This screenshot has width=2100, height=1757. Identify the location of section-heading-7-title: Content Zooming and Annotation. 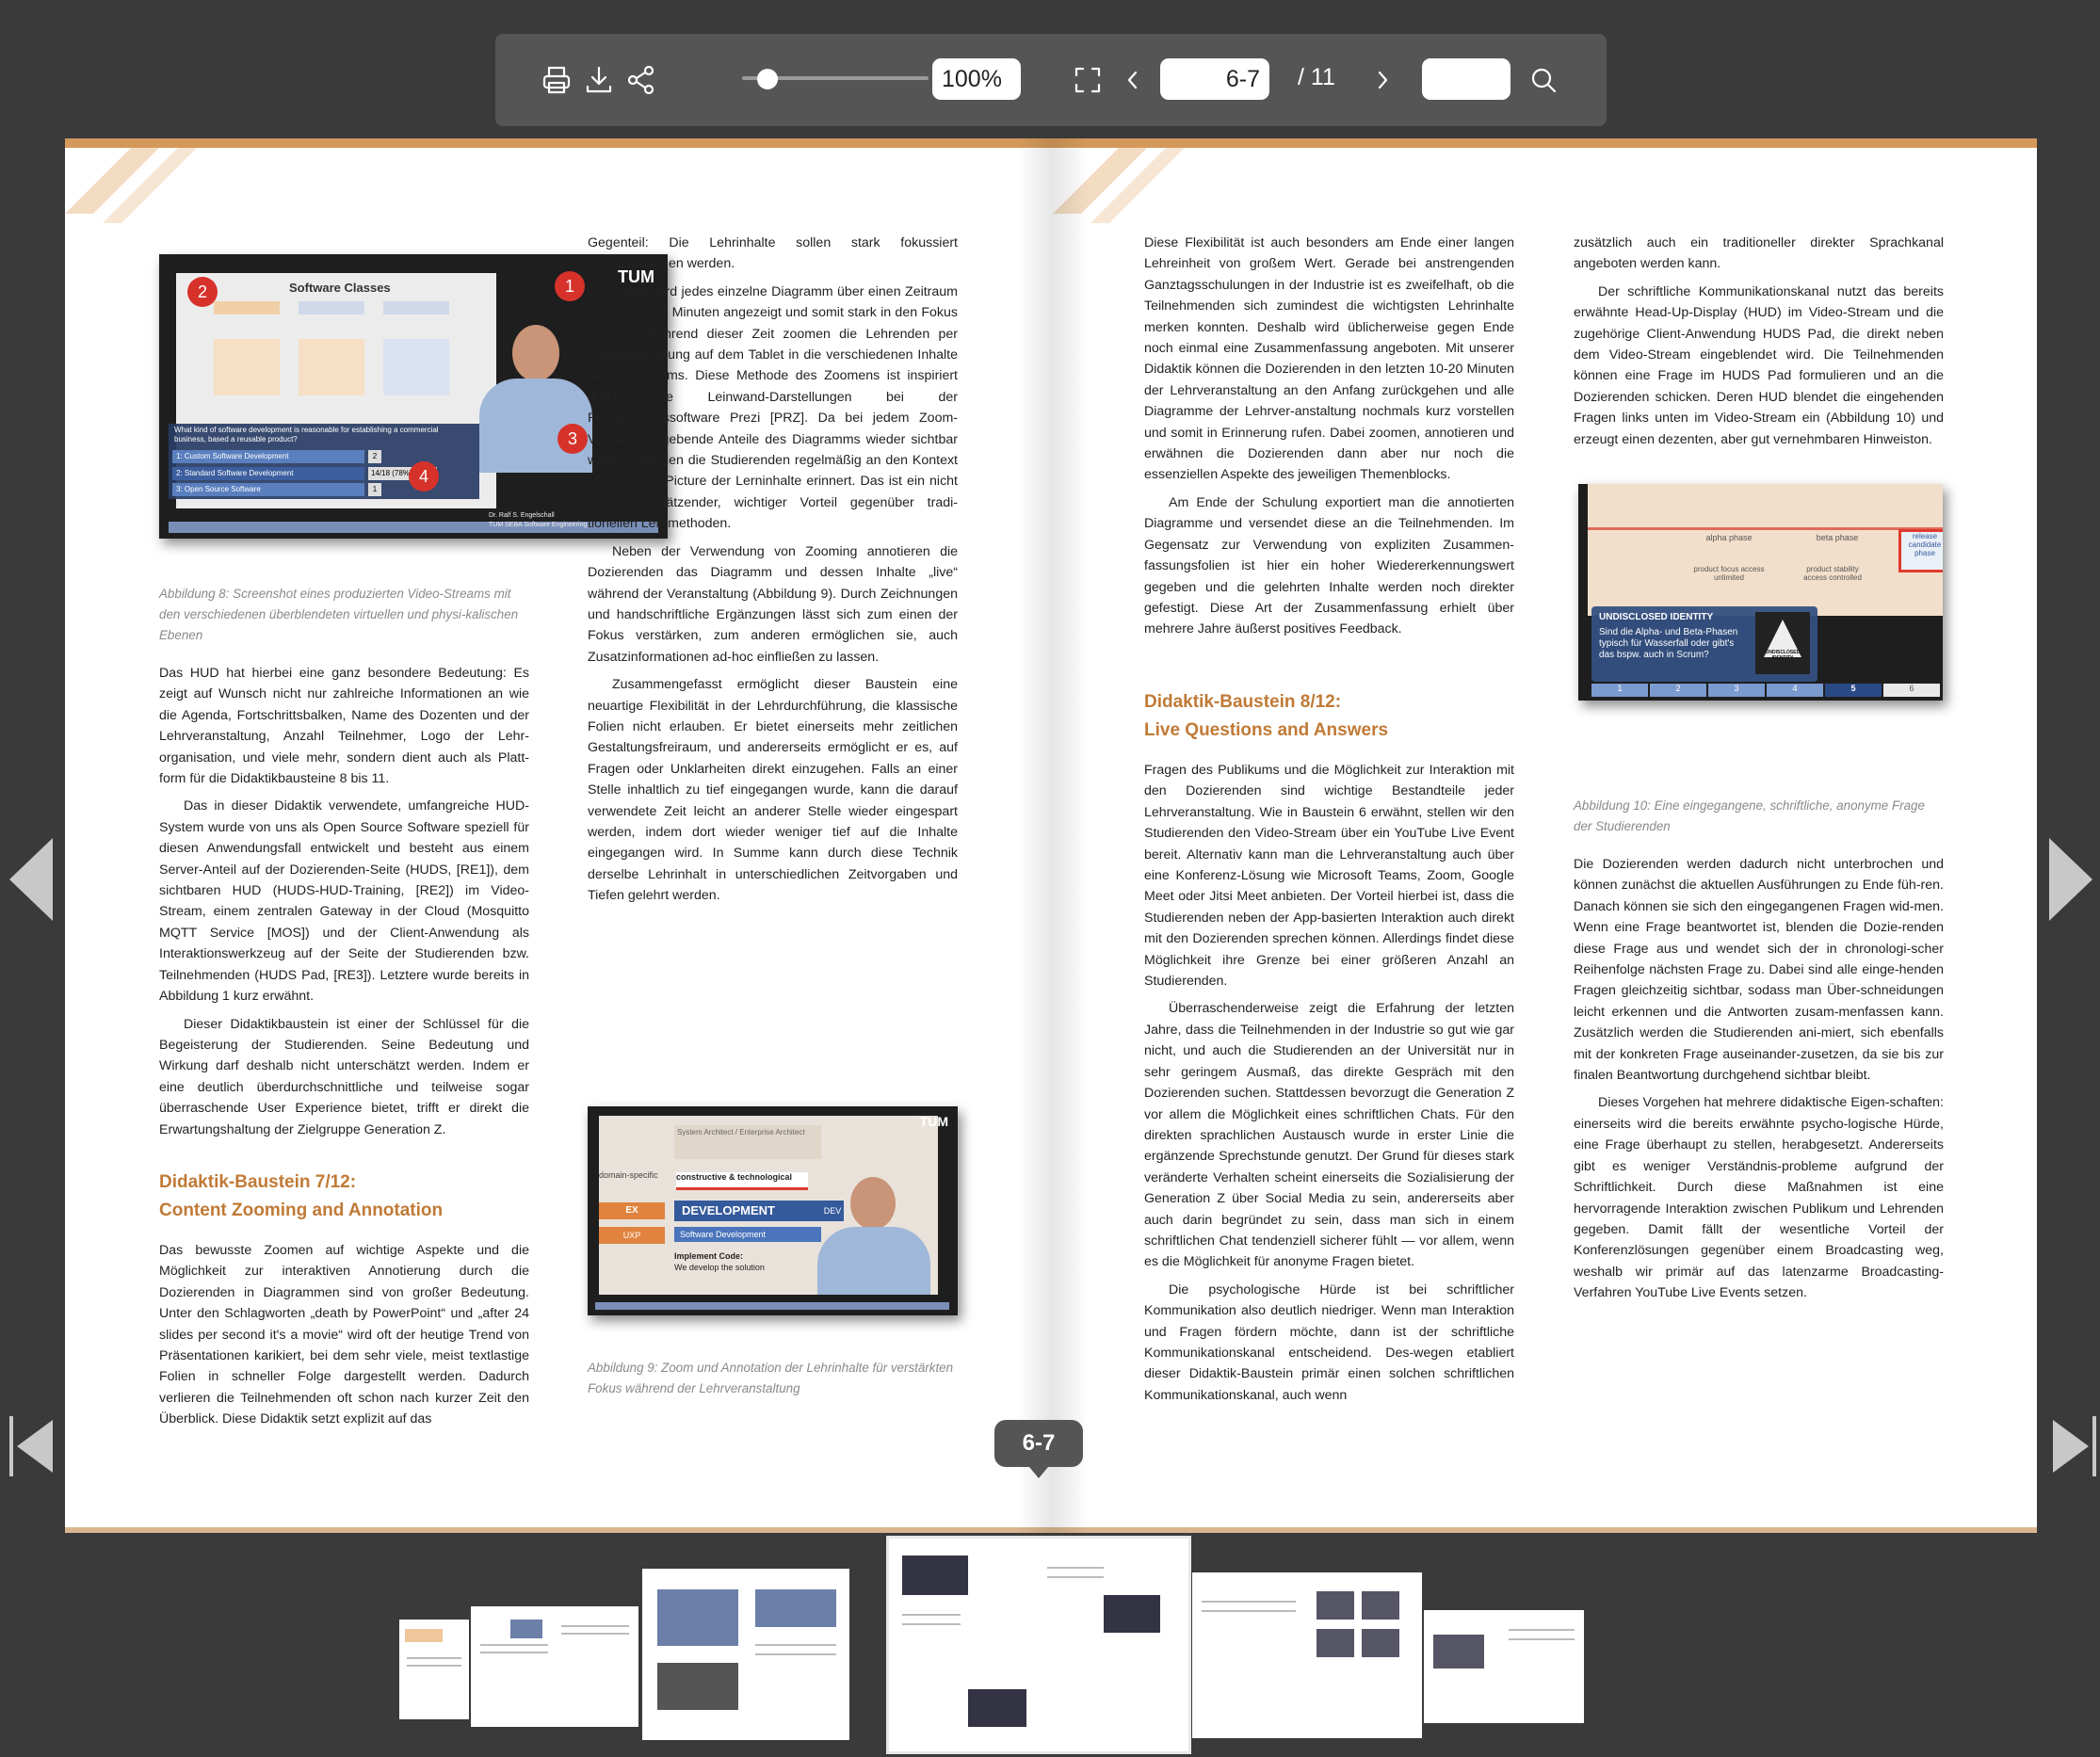
(301, 1210).